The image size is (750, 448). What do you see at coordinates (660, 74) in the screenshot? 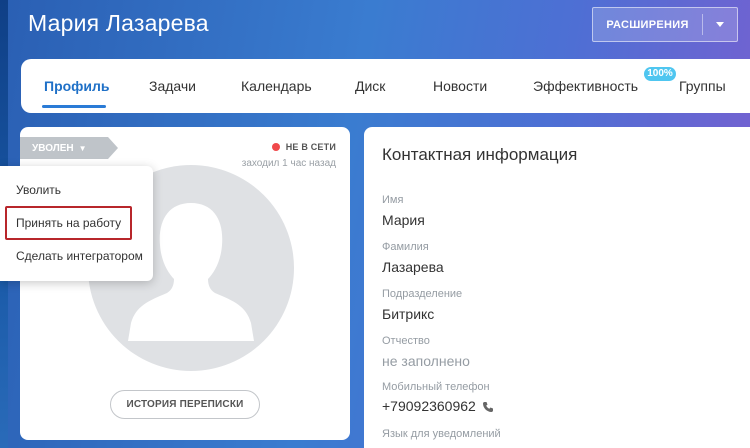
I see `efficiency-badge: 100%` at bounding box center [660, 74].